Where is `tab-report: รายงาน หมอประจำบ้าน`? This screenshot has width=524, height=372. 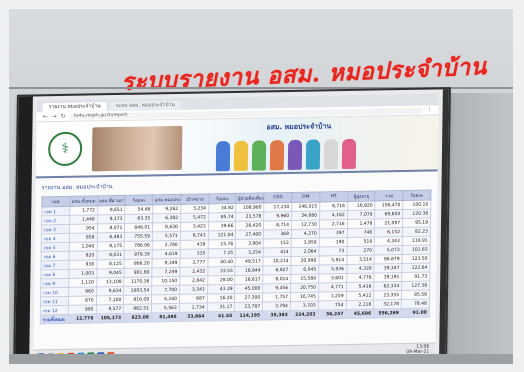
tab-report: รายงาน หมอประจำบ้าน is located at coordinates (74, 107).